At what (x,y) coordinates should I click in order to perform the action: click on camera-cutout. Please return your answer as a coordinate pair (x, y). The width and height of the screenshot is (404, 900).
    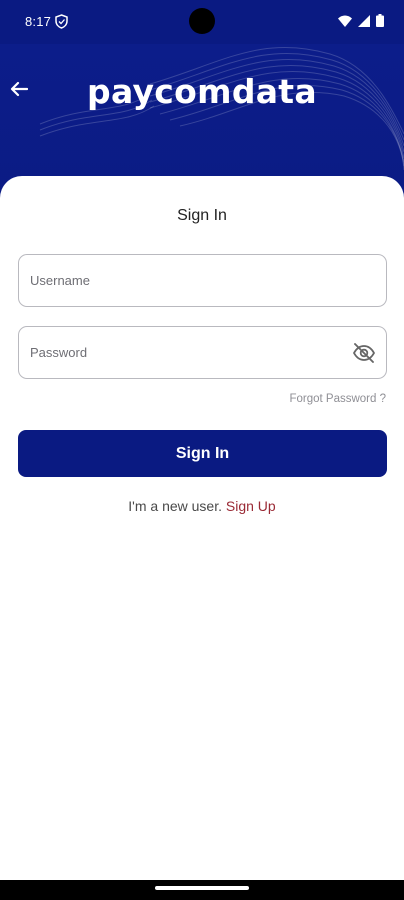
    Looking at the image, I should click on (202, 21).